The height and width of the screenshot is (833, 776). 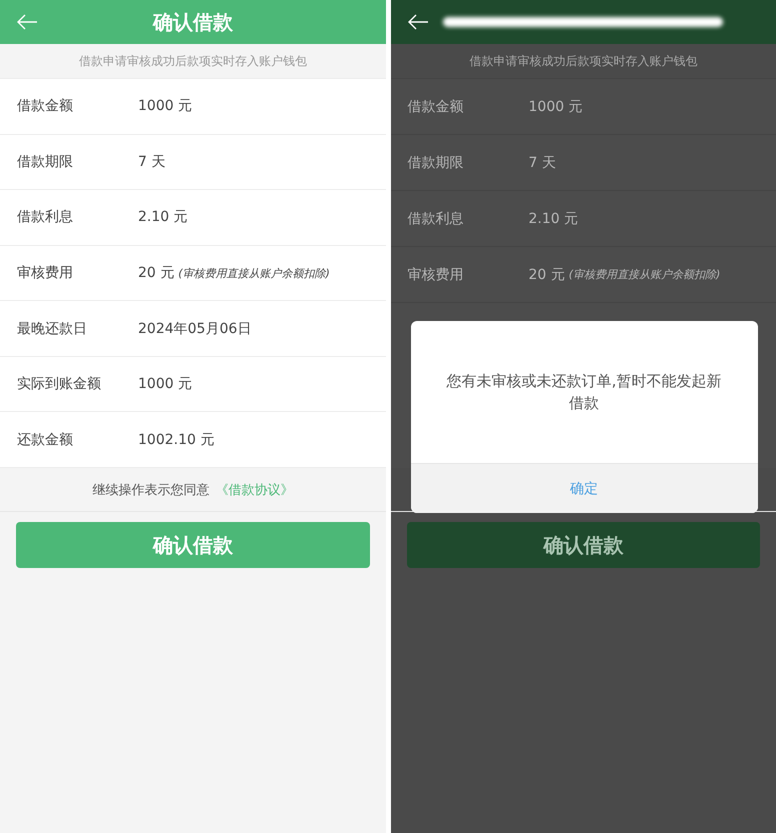 What do you see at coordinates (151, 490) in the screenshot?
I see `agreement-text: 继续操作表示您同意` at bounding box center [151, 490].